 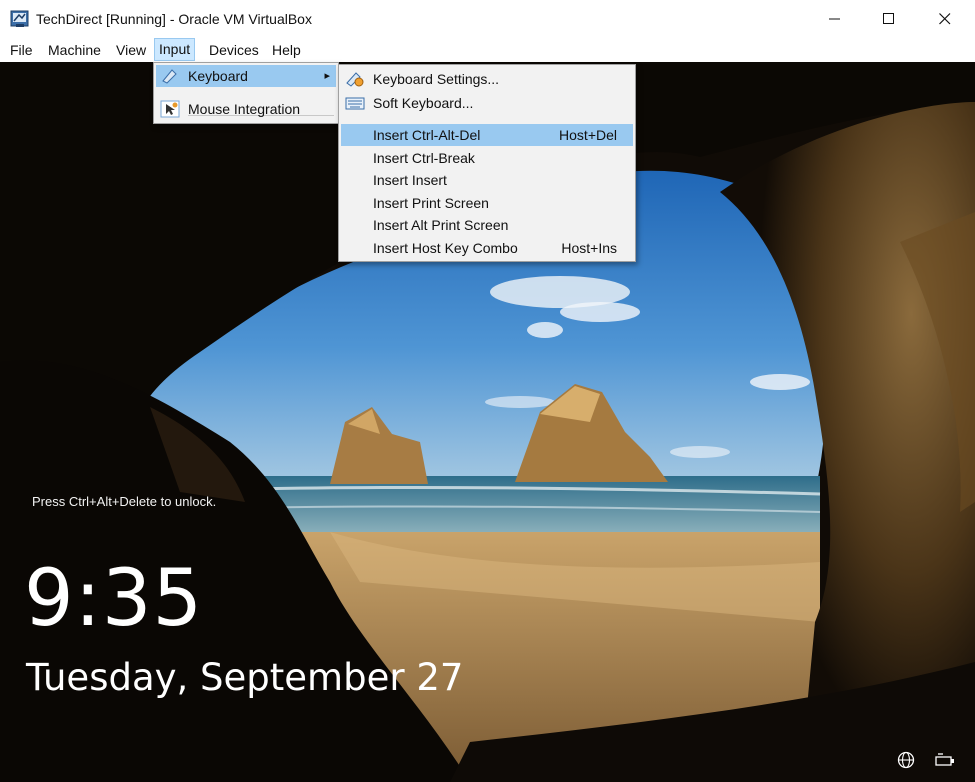 I want to click on minimize-icon, so click(x=834, y=19).